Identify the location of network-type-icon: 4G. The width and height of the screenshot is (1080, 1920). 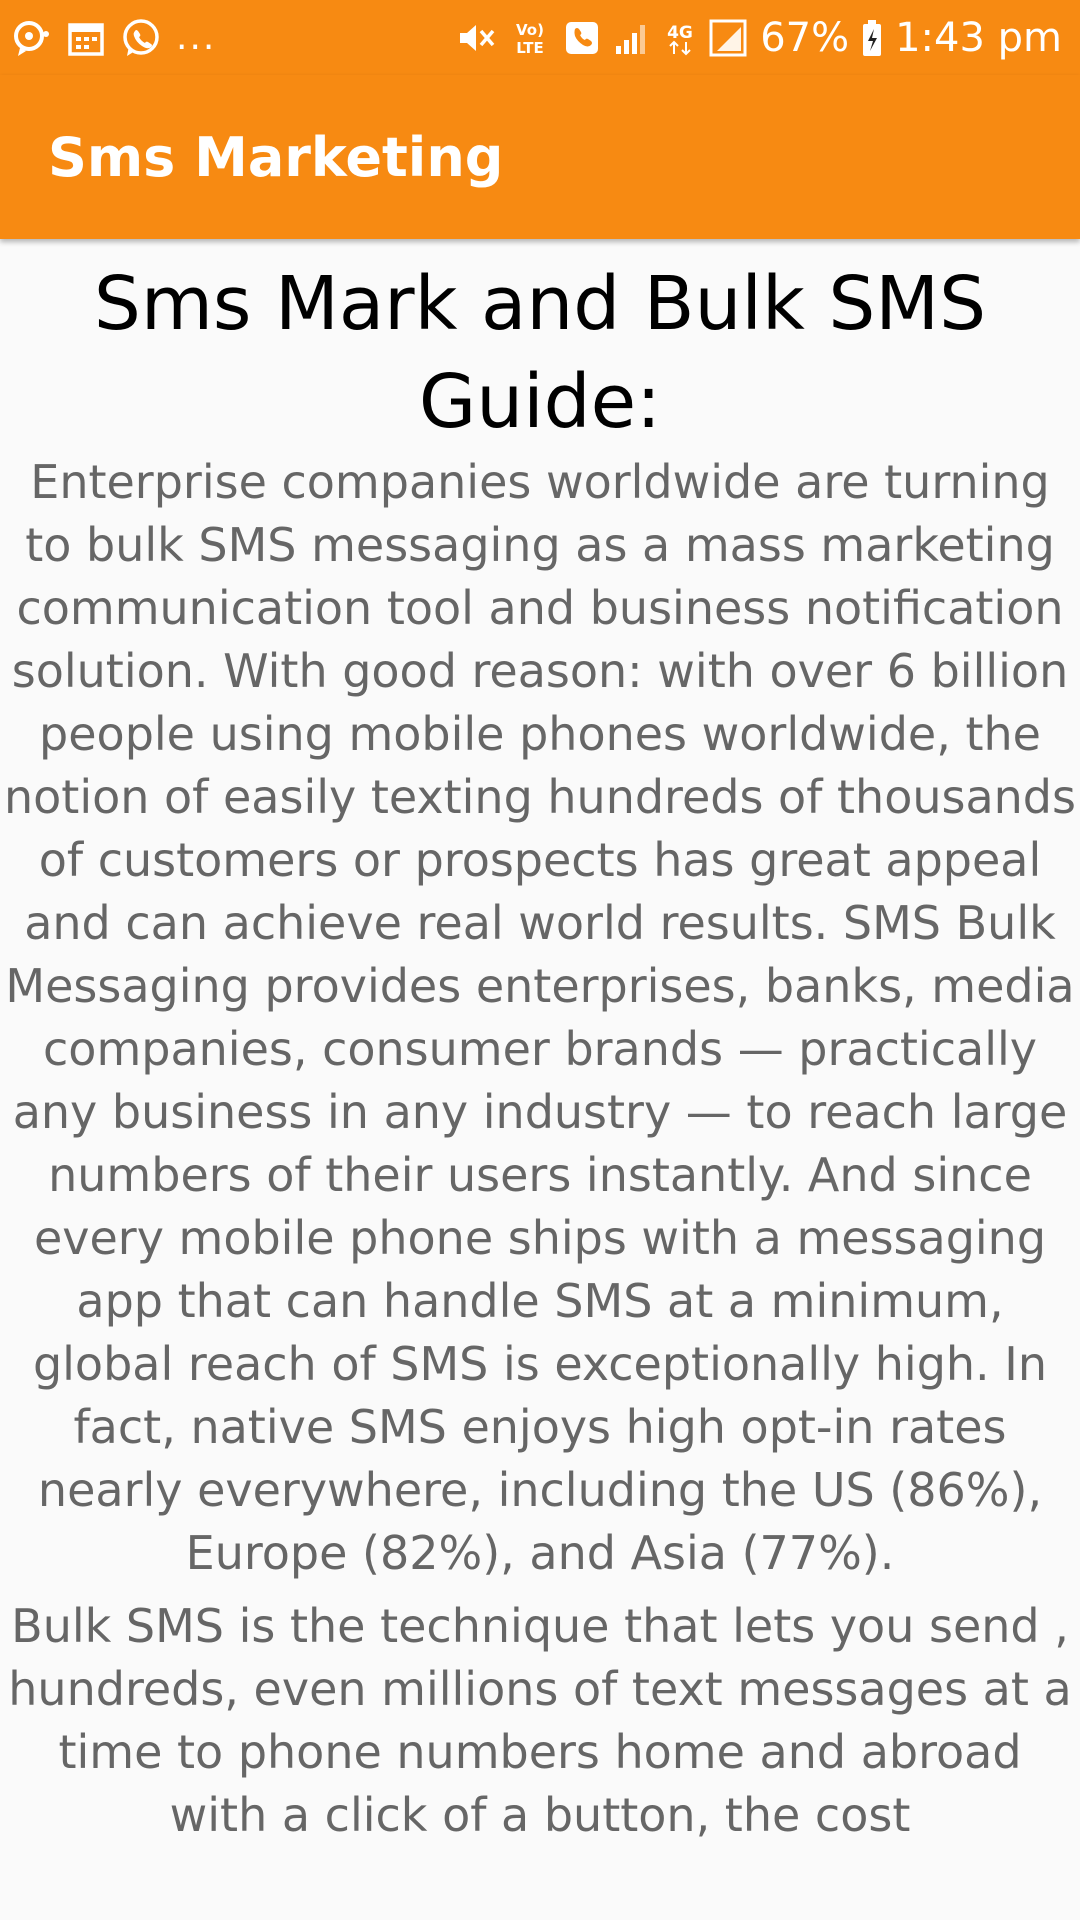
(680, 38).